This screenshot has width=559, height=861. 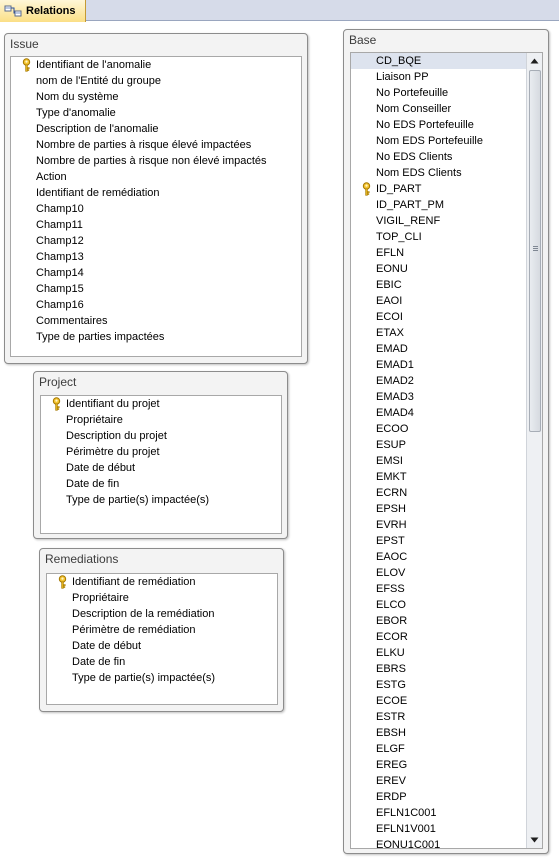 What do you see at coordinates (438, 509) in the screenshot?
I see `field-item: EPSH` at bounding box center [438, 509].